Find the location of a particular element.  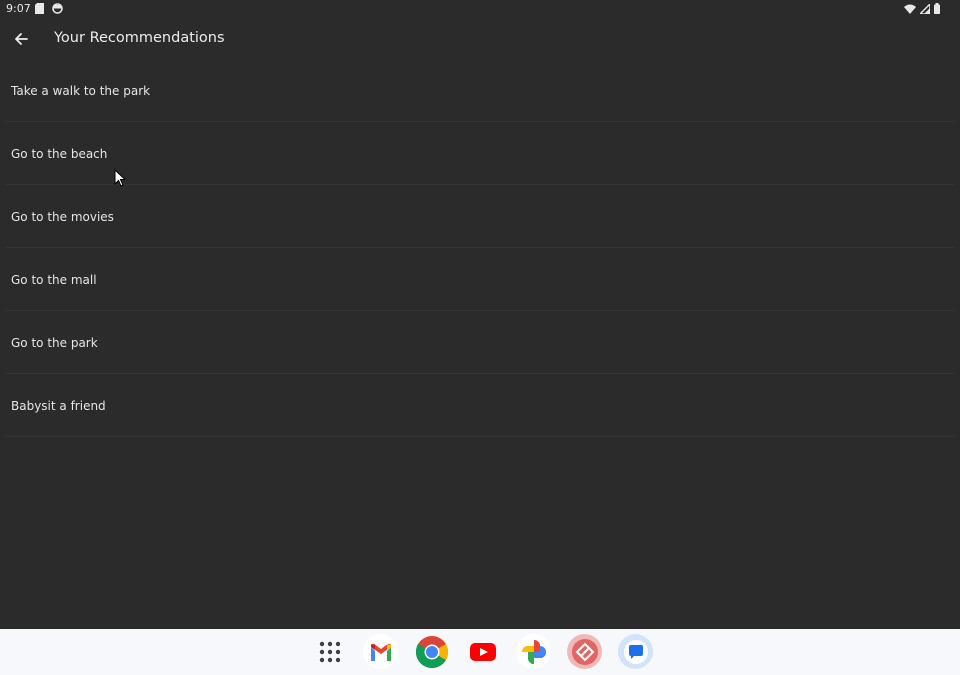

list-item: Take a walk to the park is located at coordinates (480, 90).